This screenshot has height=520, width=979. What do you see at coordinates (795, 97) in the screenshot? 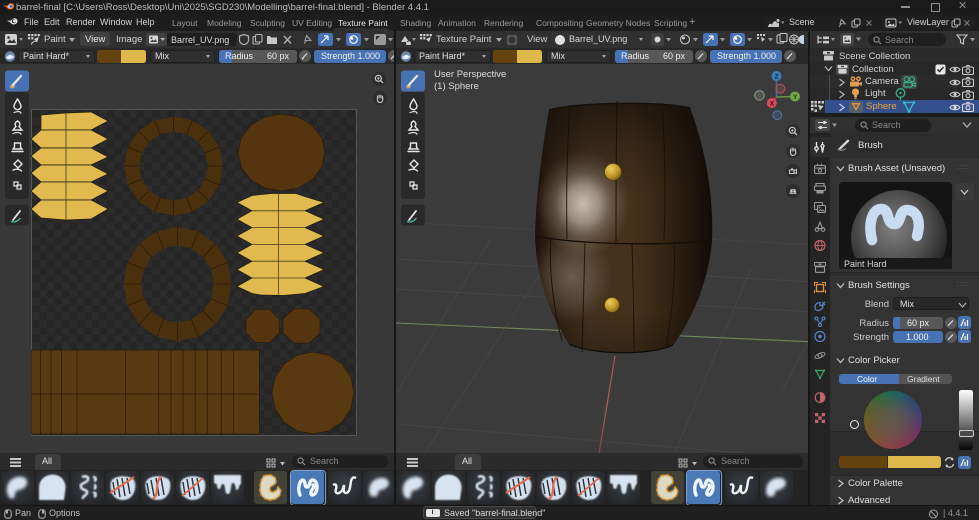
I see `svg-text: Y` at bounding box center [795, 97].